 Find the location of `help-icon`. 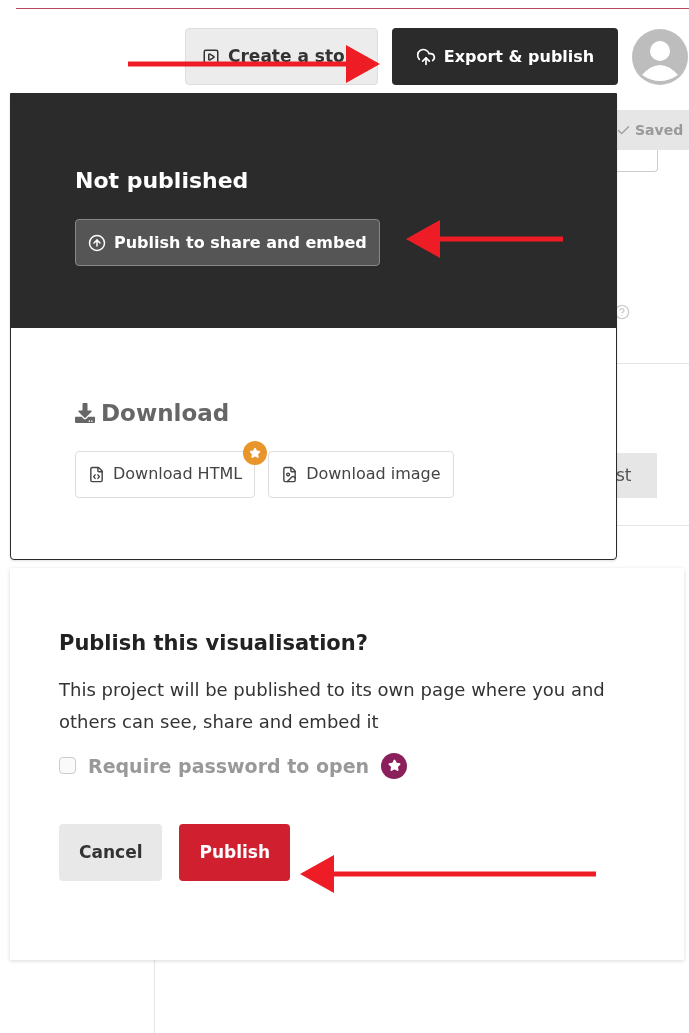

help-icon is located at coordinates (622, 312).